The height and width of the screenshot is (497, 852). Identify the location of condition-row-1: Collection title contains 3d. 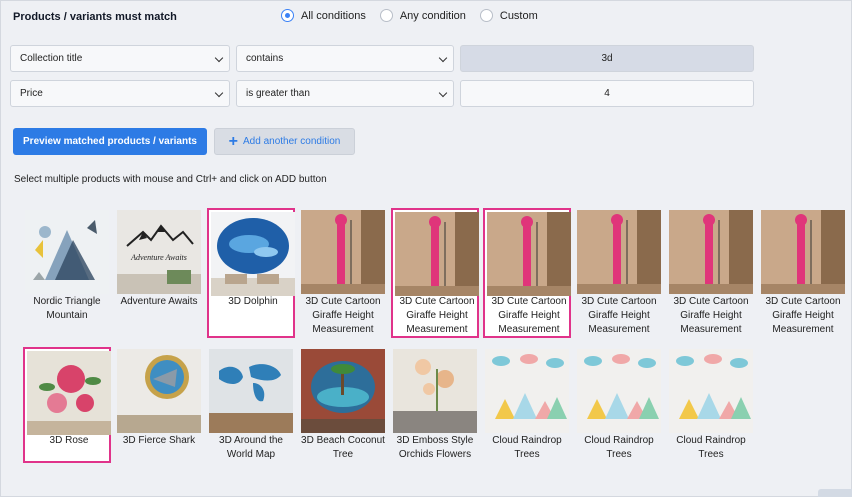
(382, 58).